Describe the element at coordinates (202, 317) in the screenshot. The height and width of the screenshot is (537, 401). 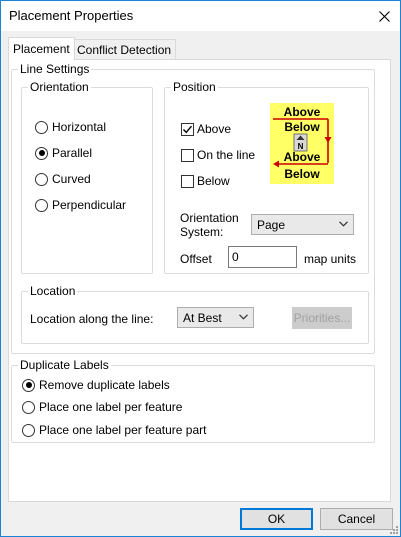
I see `location-along-line-value: At Best` at that location.